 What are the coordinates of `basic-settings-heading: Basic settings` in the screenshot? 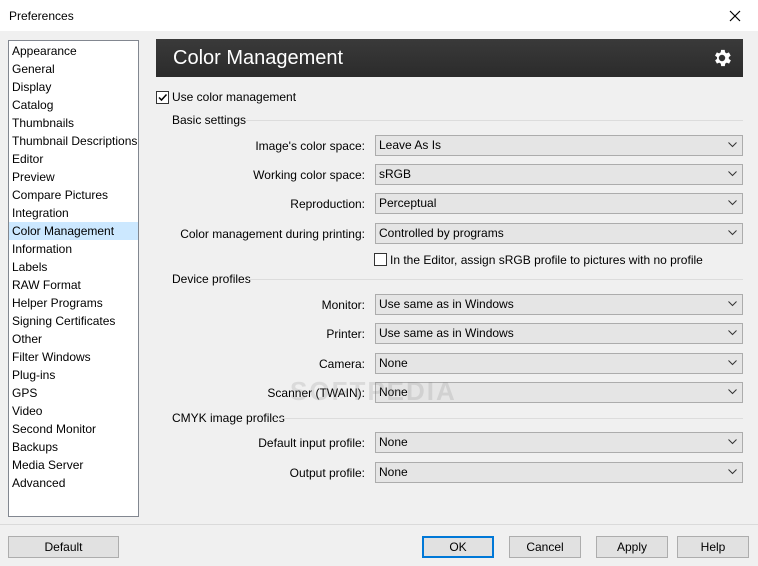 It's located at (209, 120).